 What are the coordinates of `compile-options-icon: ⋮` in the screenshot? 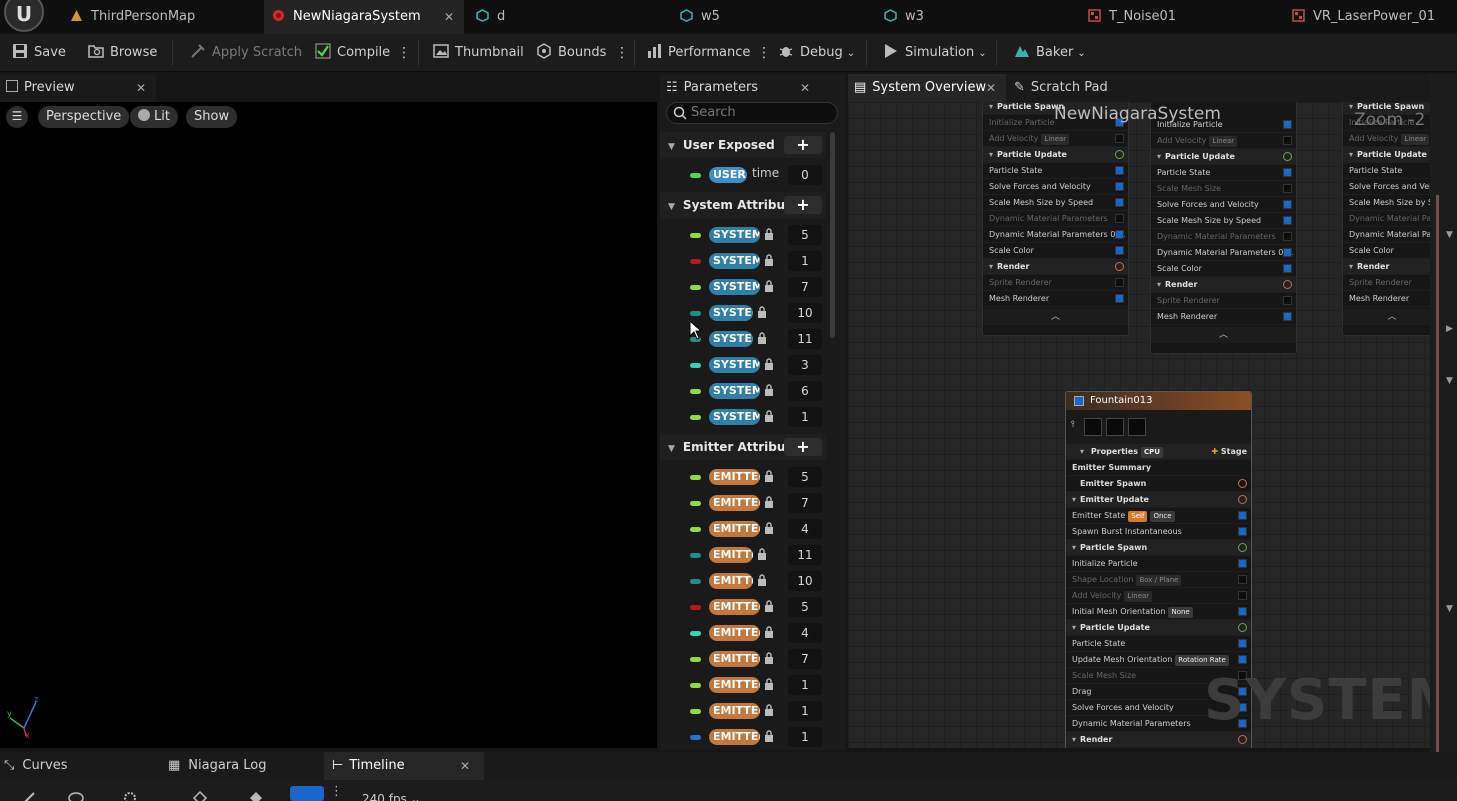 It's located at (404, 53).